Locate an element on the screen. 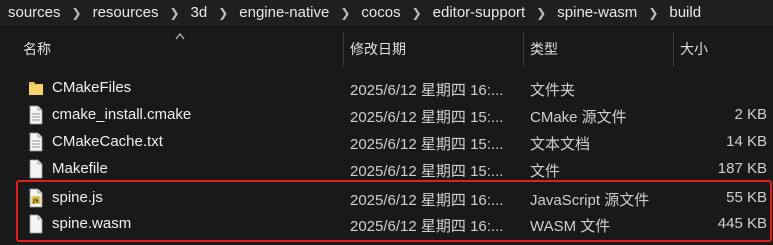 The image size is (773, 245). file-size: 14 KB is located at coordinates (746, 141).